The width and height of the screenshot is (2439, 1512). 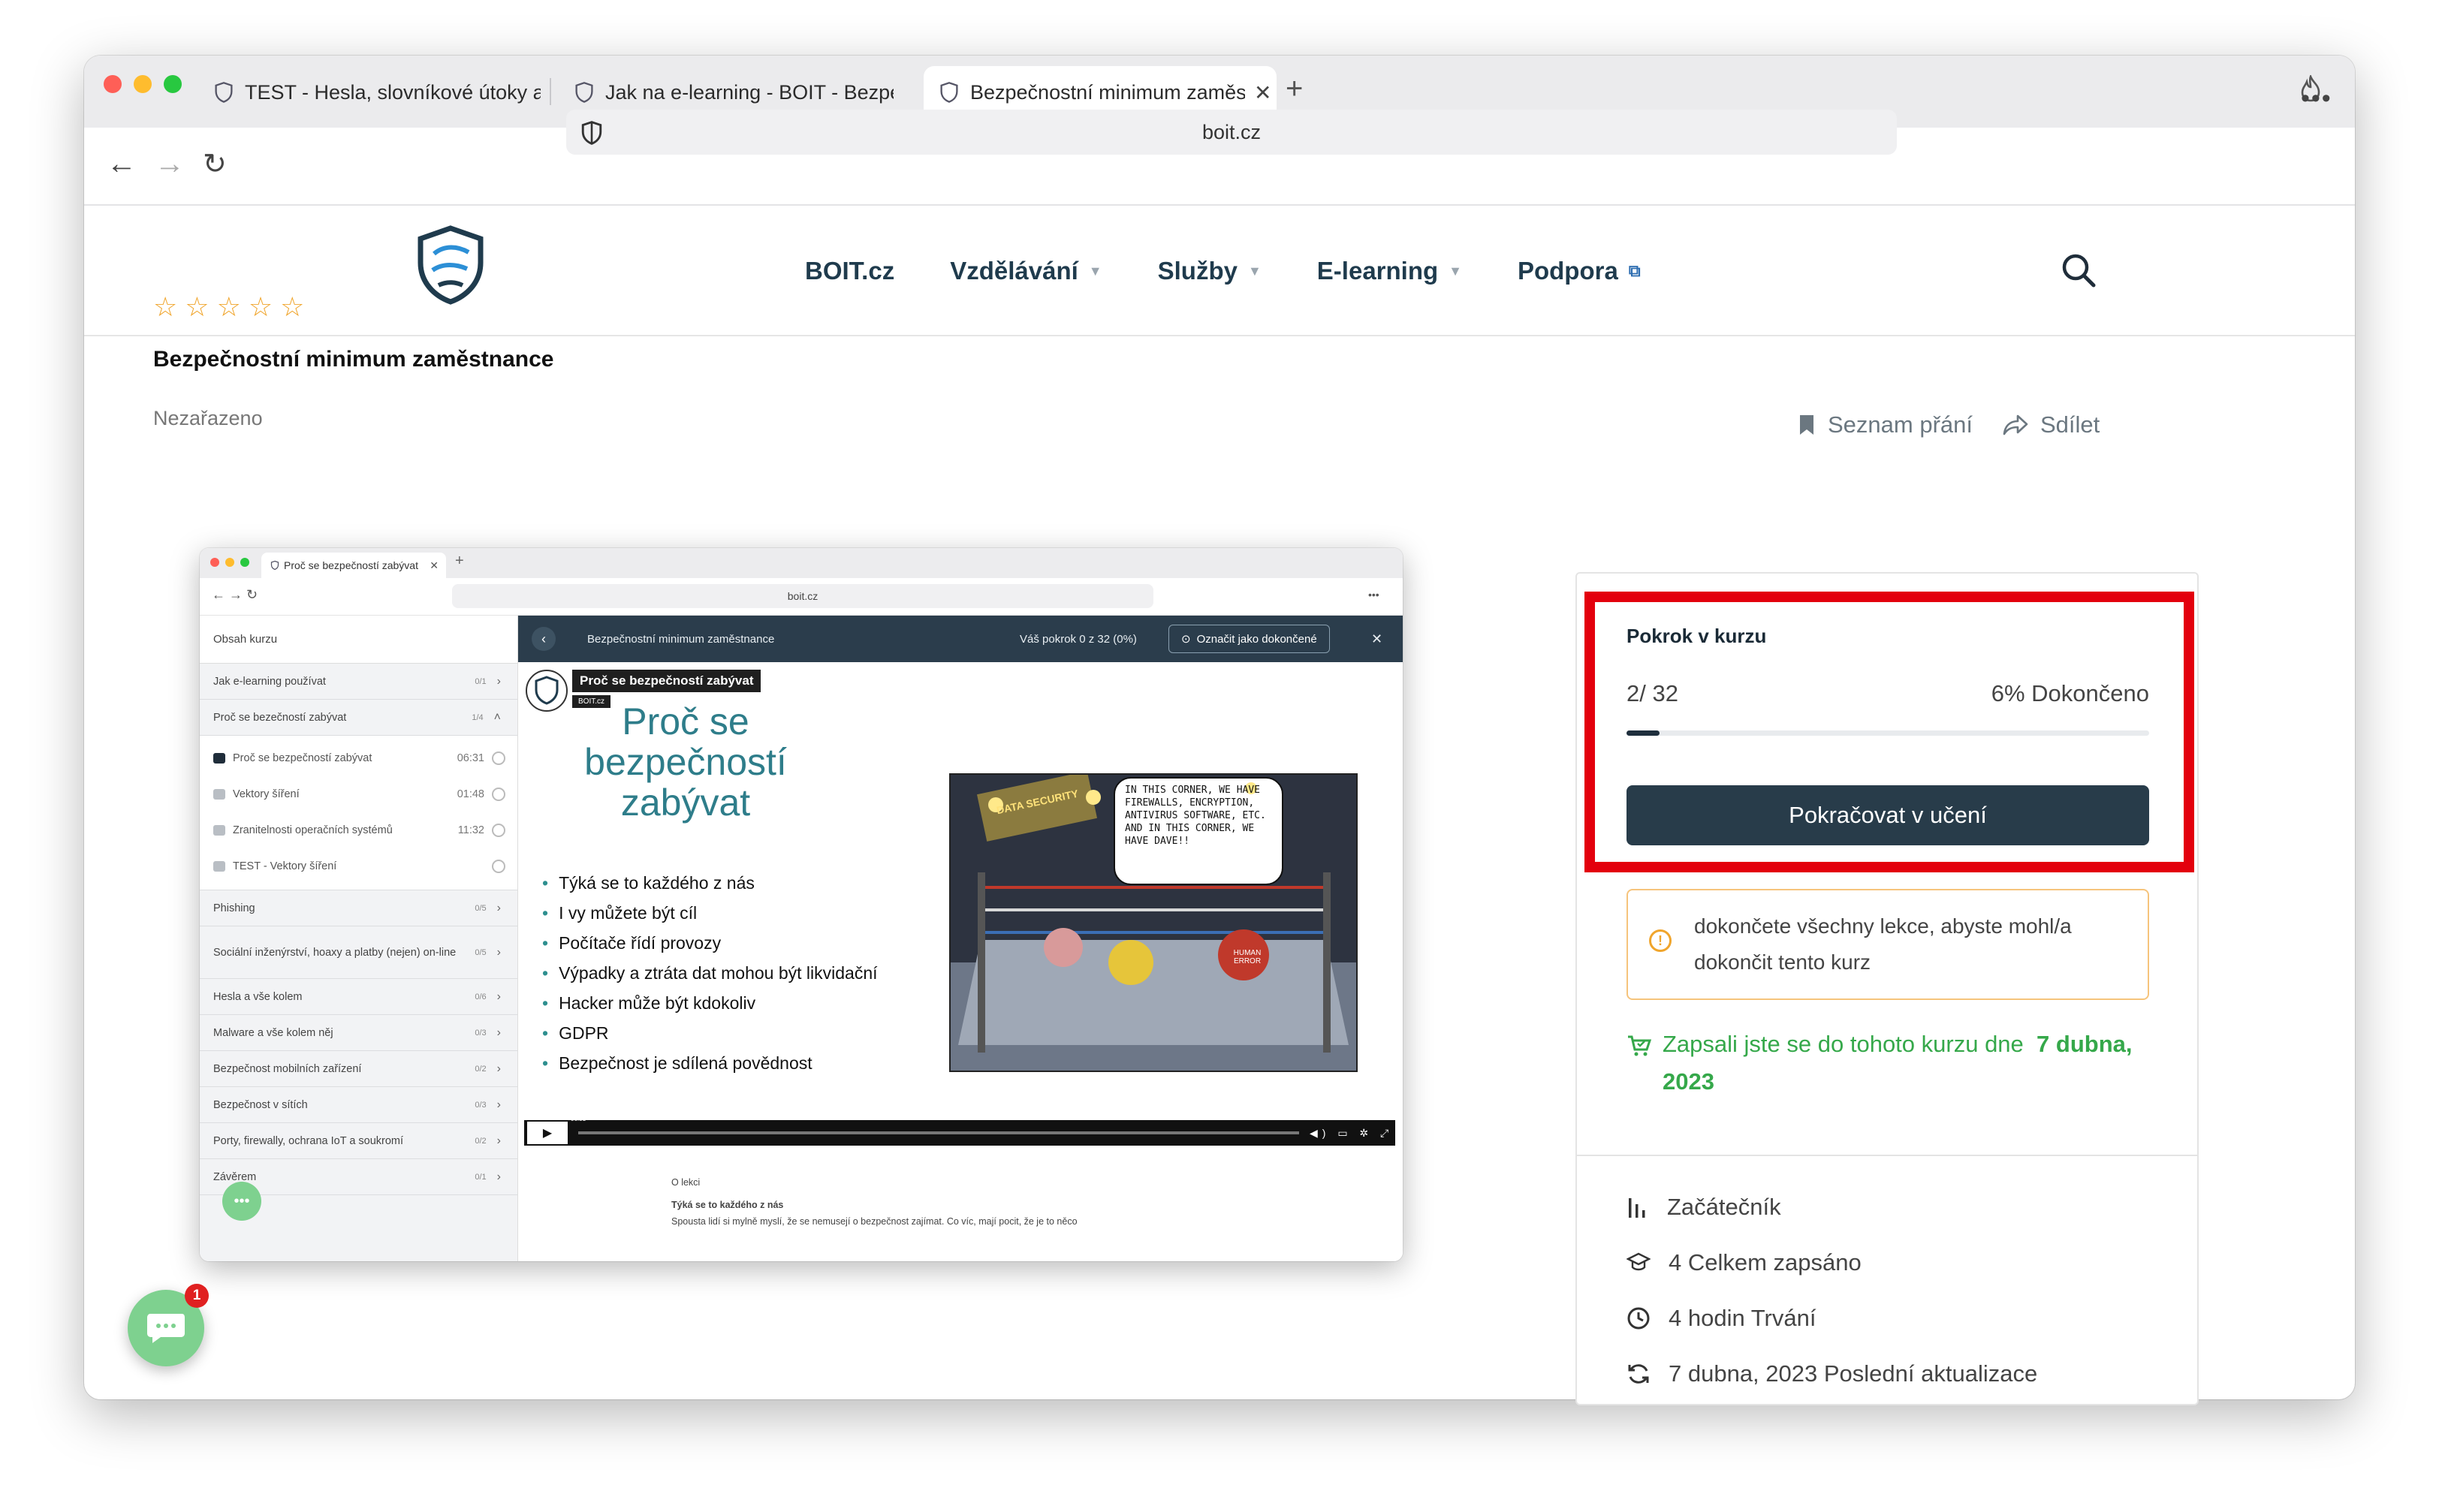 I want to click on nav-elearning: E-learning ▼, so click(x=1389, y=271).